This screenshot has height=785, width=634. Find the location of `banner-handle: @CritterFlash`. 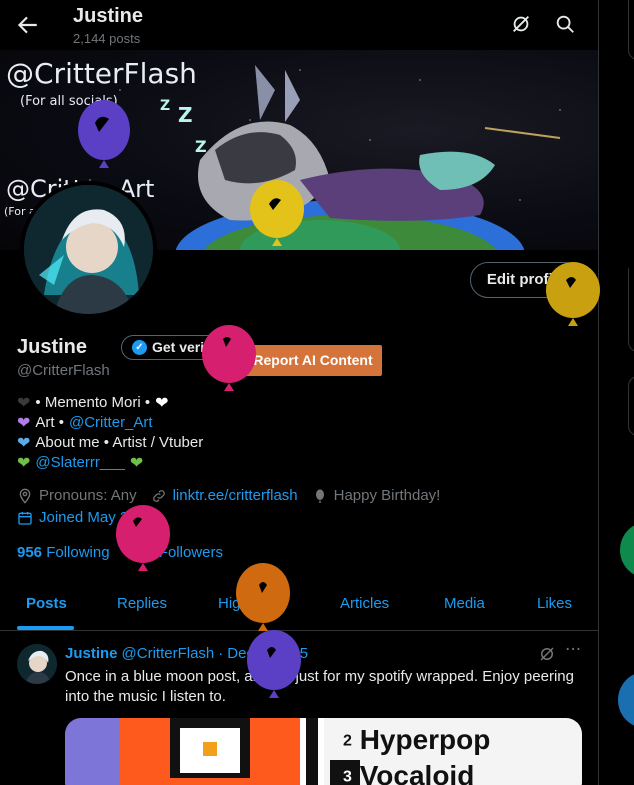

banner-handle: @CritterFlash is located at coordinates (101, 73).